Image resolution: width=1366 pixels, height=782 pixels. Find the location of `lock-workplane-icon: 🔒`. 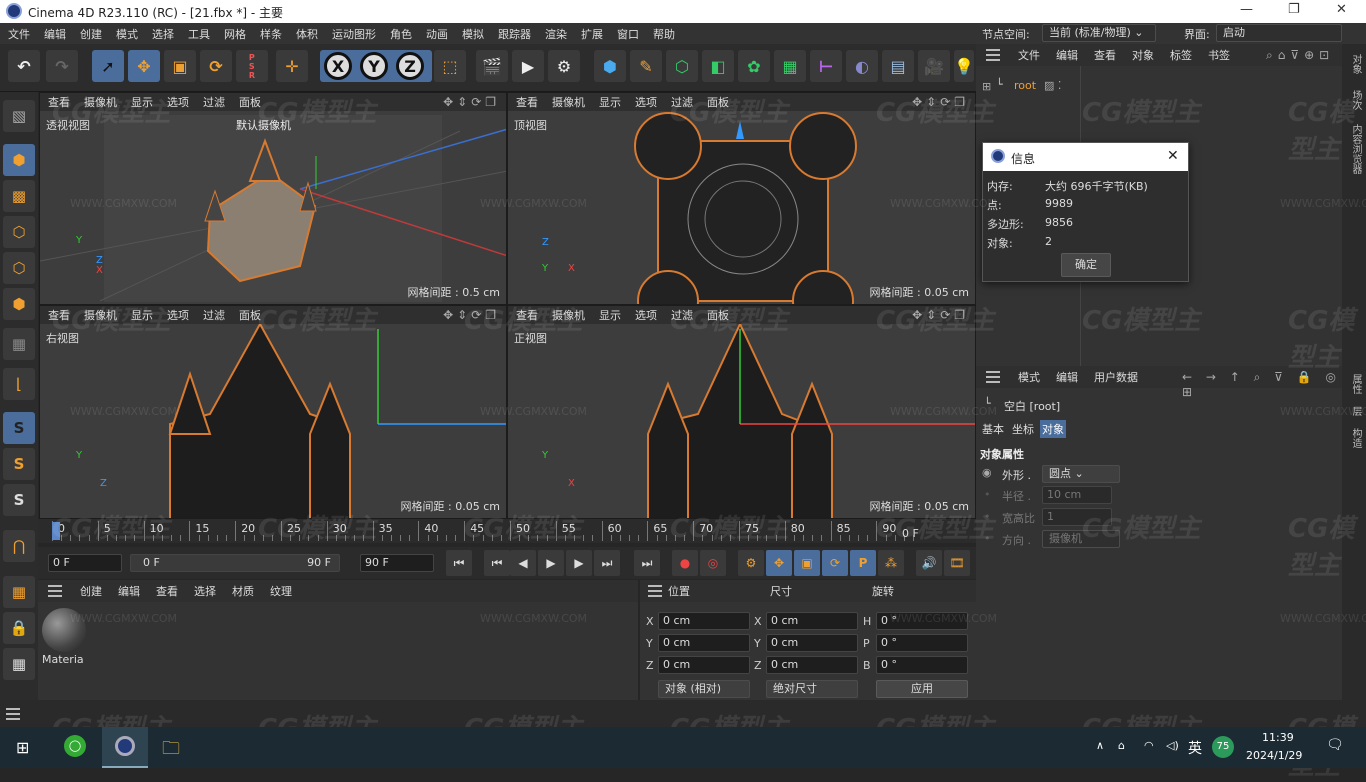

lock-workplane-icon: 🔒 is located at coordinates (19, 628).